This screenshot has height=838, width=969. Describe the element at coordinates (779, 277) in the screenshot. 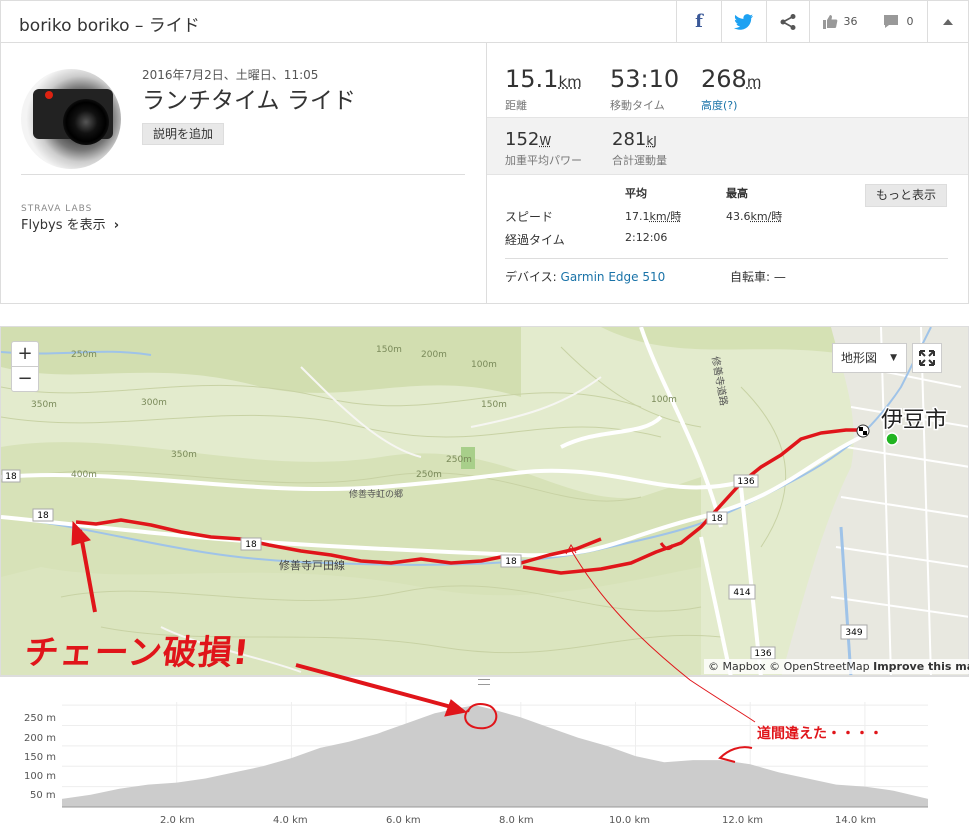

I see `bike-value: —` at that location.